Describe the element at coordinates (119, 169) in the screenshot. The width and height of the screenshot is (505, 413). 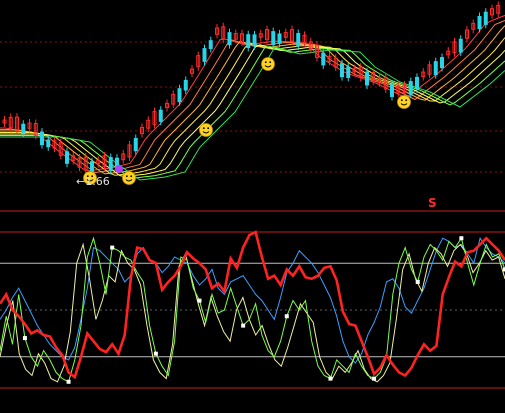
I see `purple-marker-icon` at that location.